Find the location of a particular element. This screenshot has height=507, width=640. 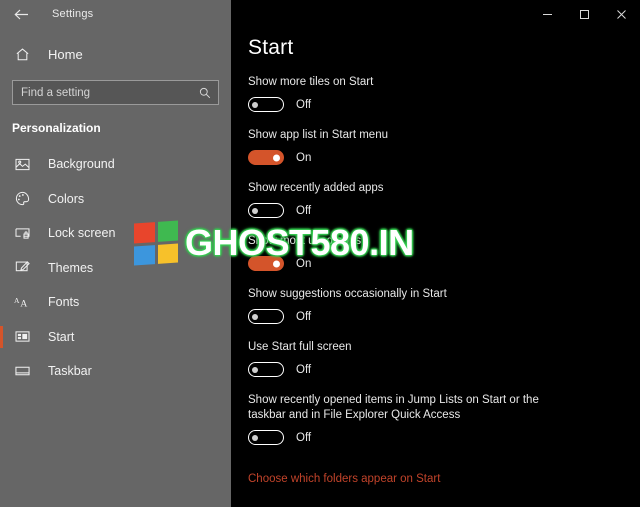

fonts-aa-icon: A A is located at coordinates (22, 302).